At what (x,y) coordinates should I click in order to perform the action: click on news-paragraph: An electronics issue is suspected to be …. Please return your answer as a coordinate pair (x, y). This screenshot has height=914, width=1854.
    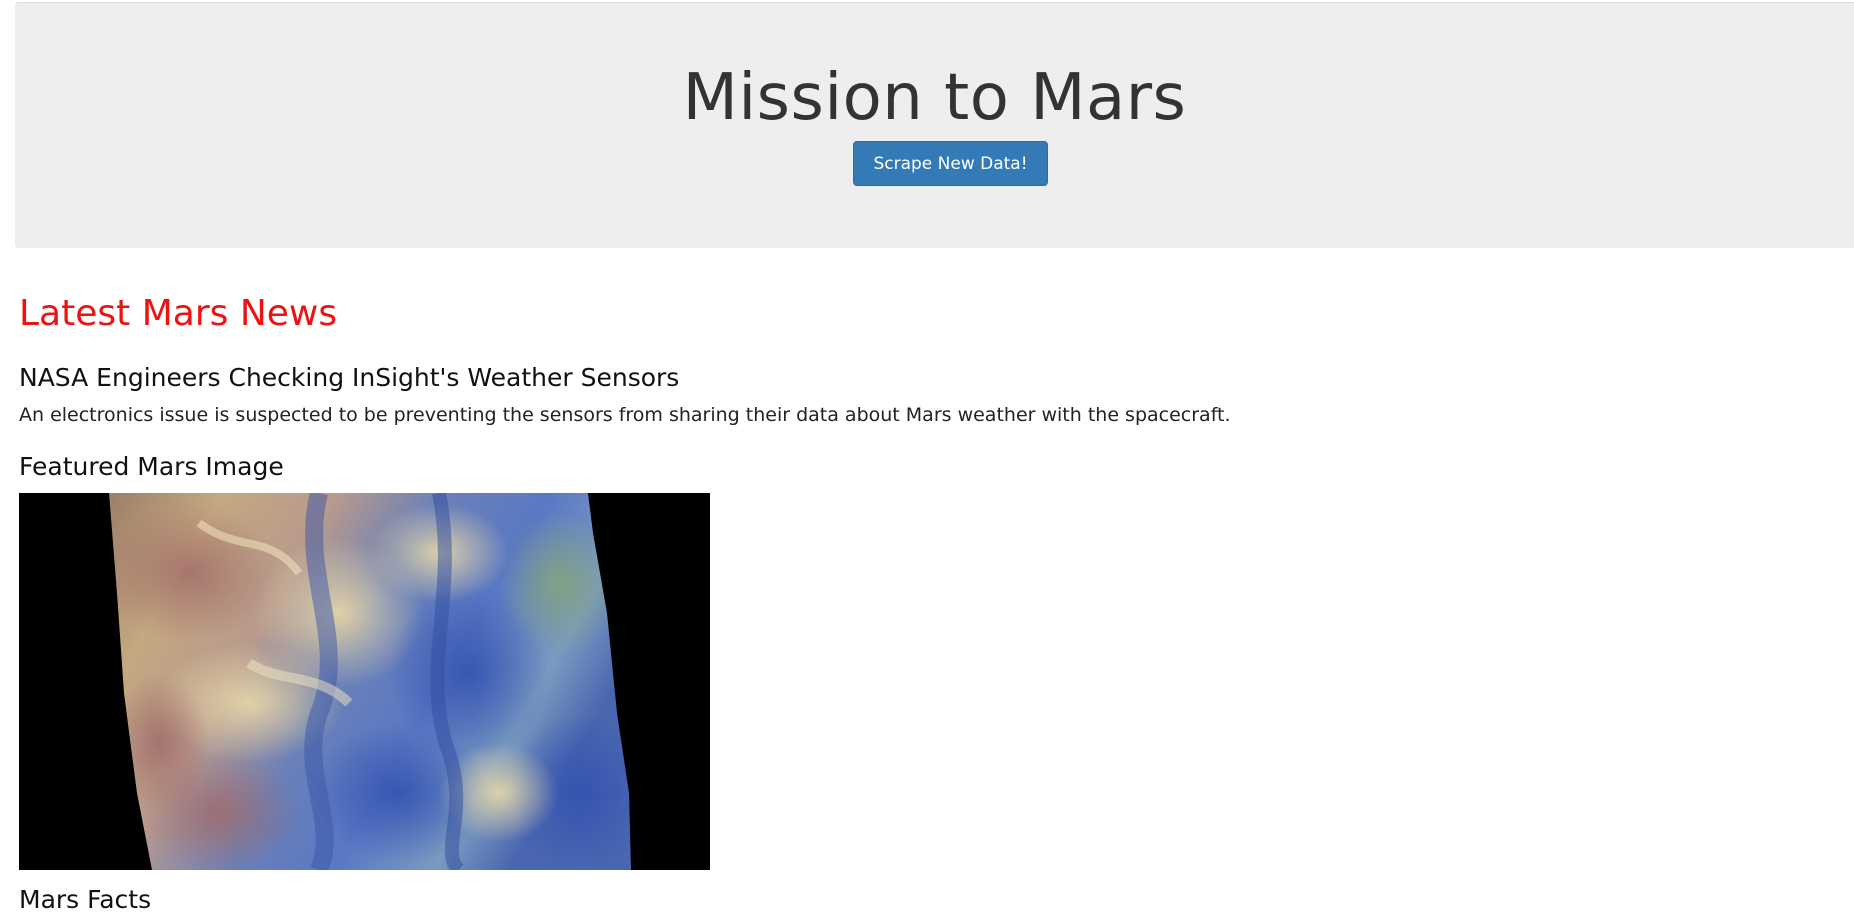
    Looking at the image, I should click on (625, 415).